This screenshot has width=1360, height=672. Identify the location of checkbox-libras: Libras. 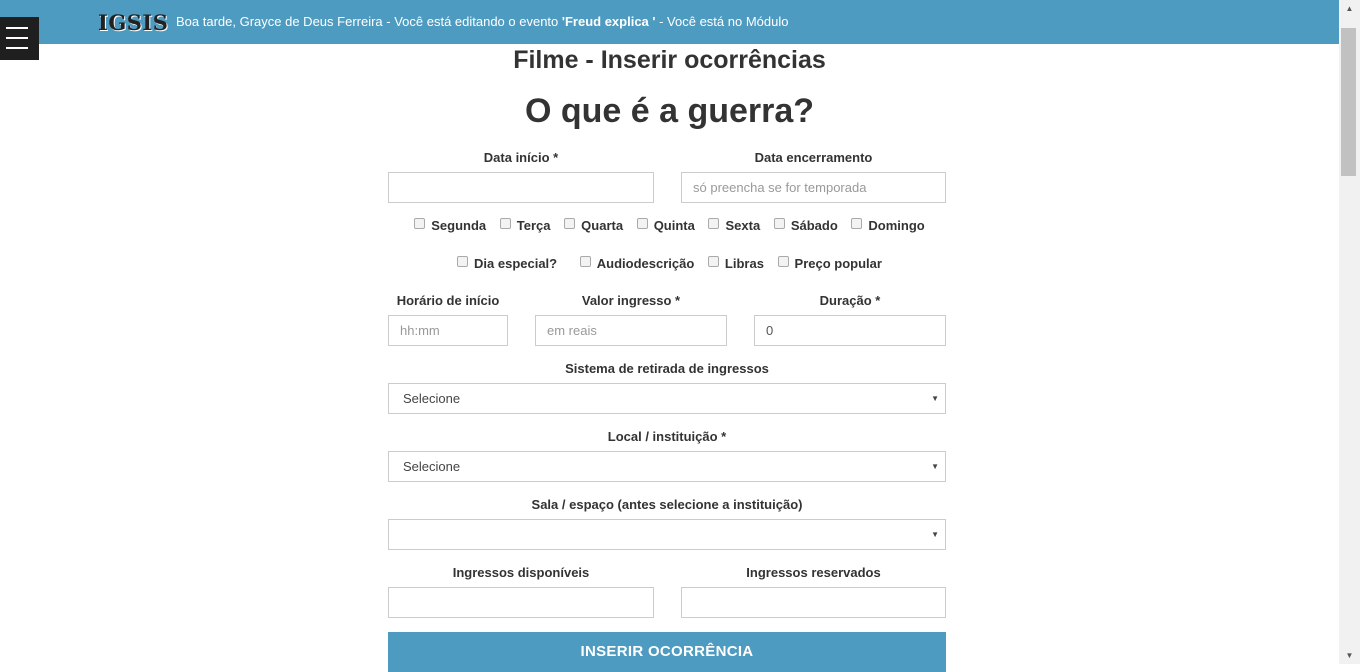
(735, 263).